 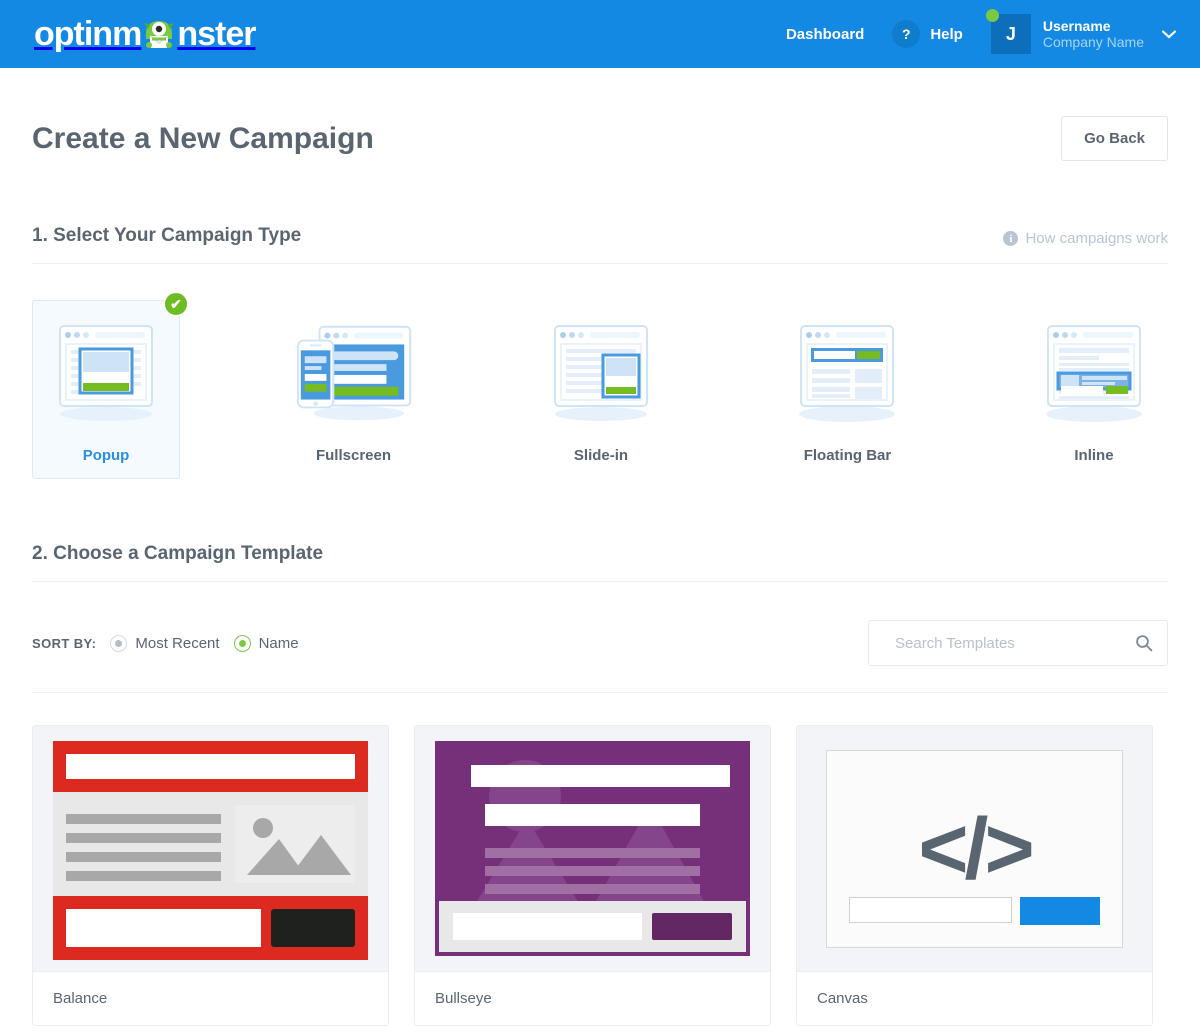 I want to click on campaign-type-fullscreen: Fullscreen, so click(x=354, y=389).